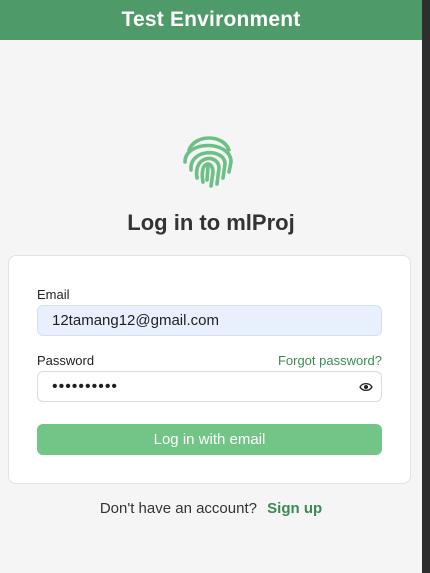  Describe the element at coordinates (209, 439) in the screenshot. I see `login-with-email-button: Log in with email` at that location.